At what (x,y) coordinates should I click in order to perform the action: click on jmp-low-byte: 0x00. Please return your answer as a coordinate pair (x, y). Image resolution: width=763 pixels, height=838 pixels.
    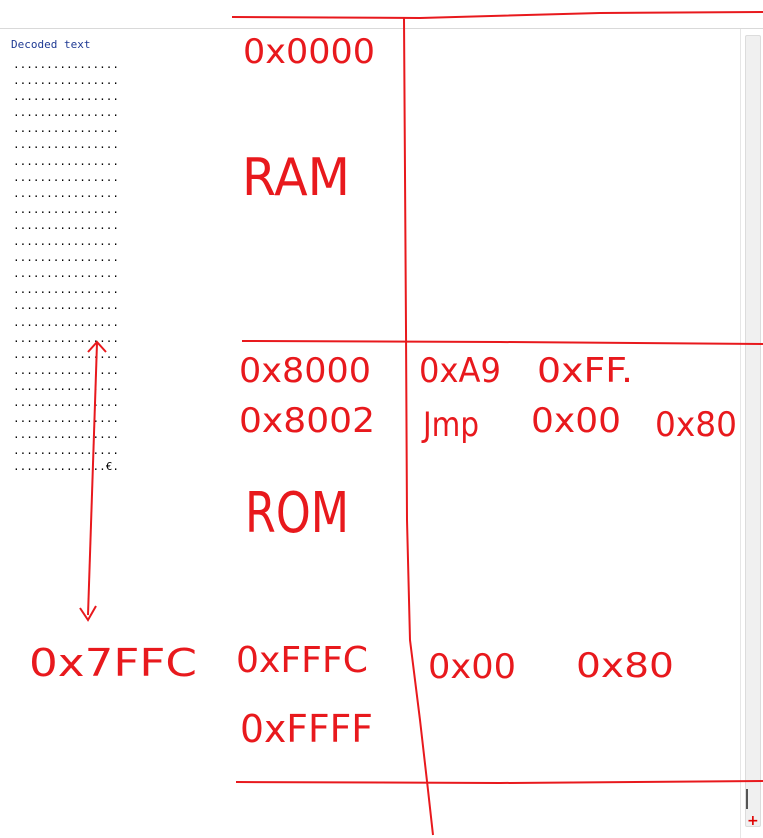
    Looking at the image, I should click on (576, 421).